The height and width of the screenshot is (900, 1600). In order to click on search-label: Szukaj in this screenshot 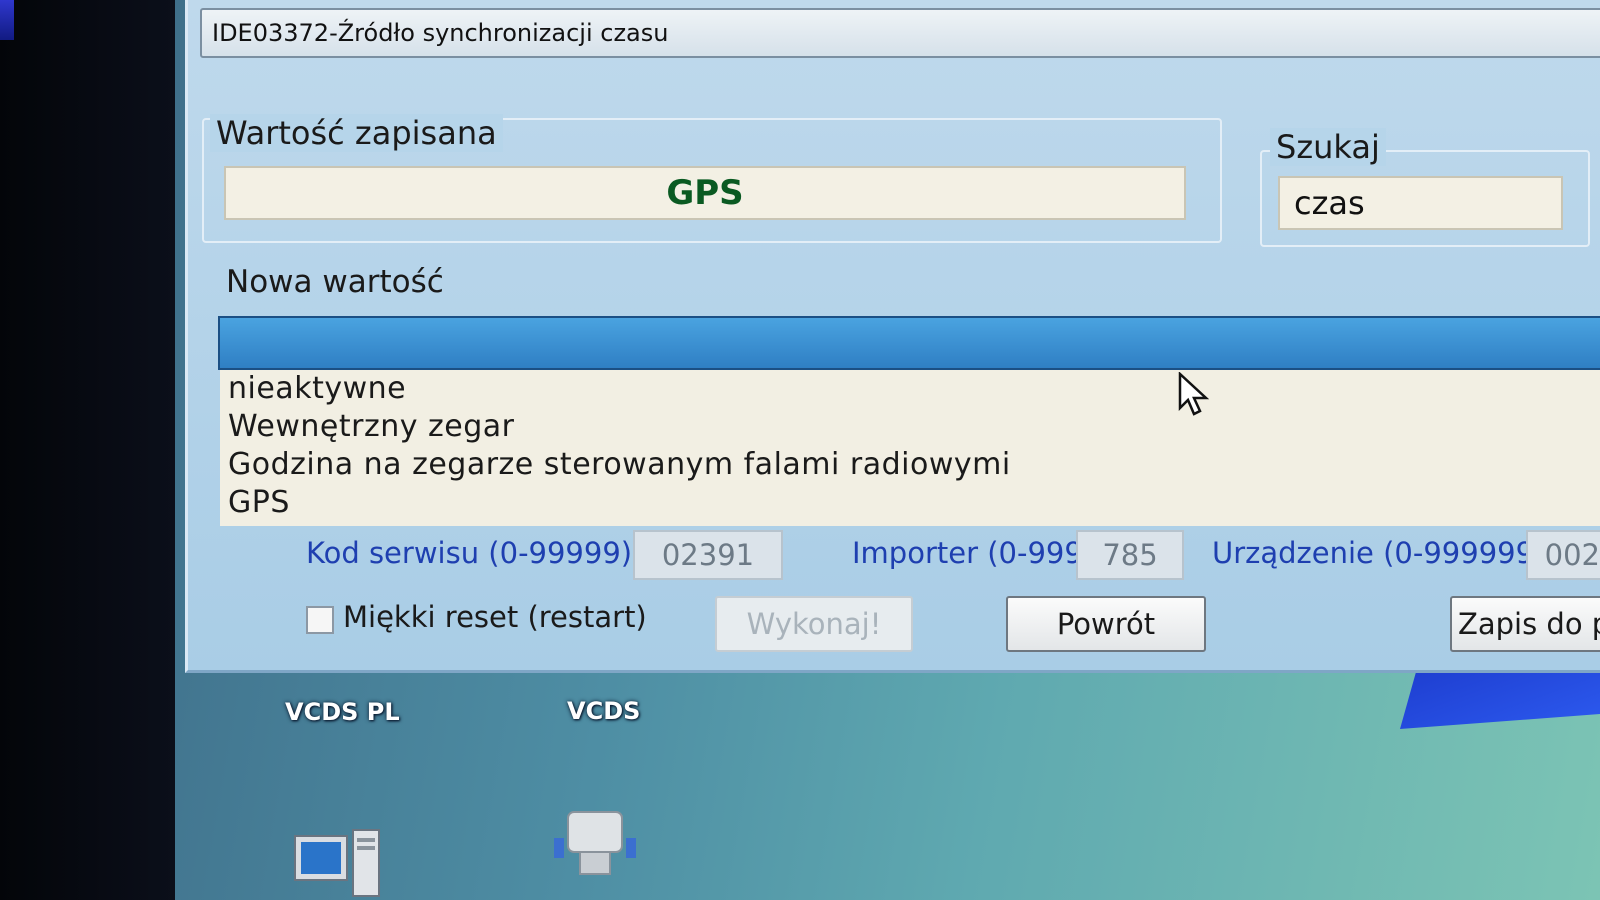, I will do `click(1328, 147)`.